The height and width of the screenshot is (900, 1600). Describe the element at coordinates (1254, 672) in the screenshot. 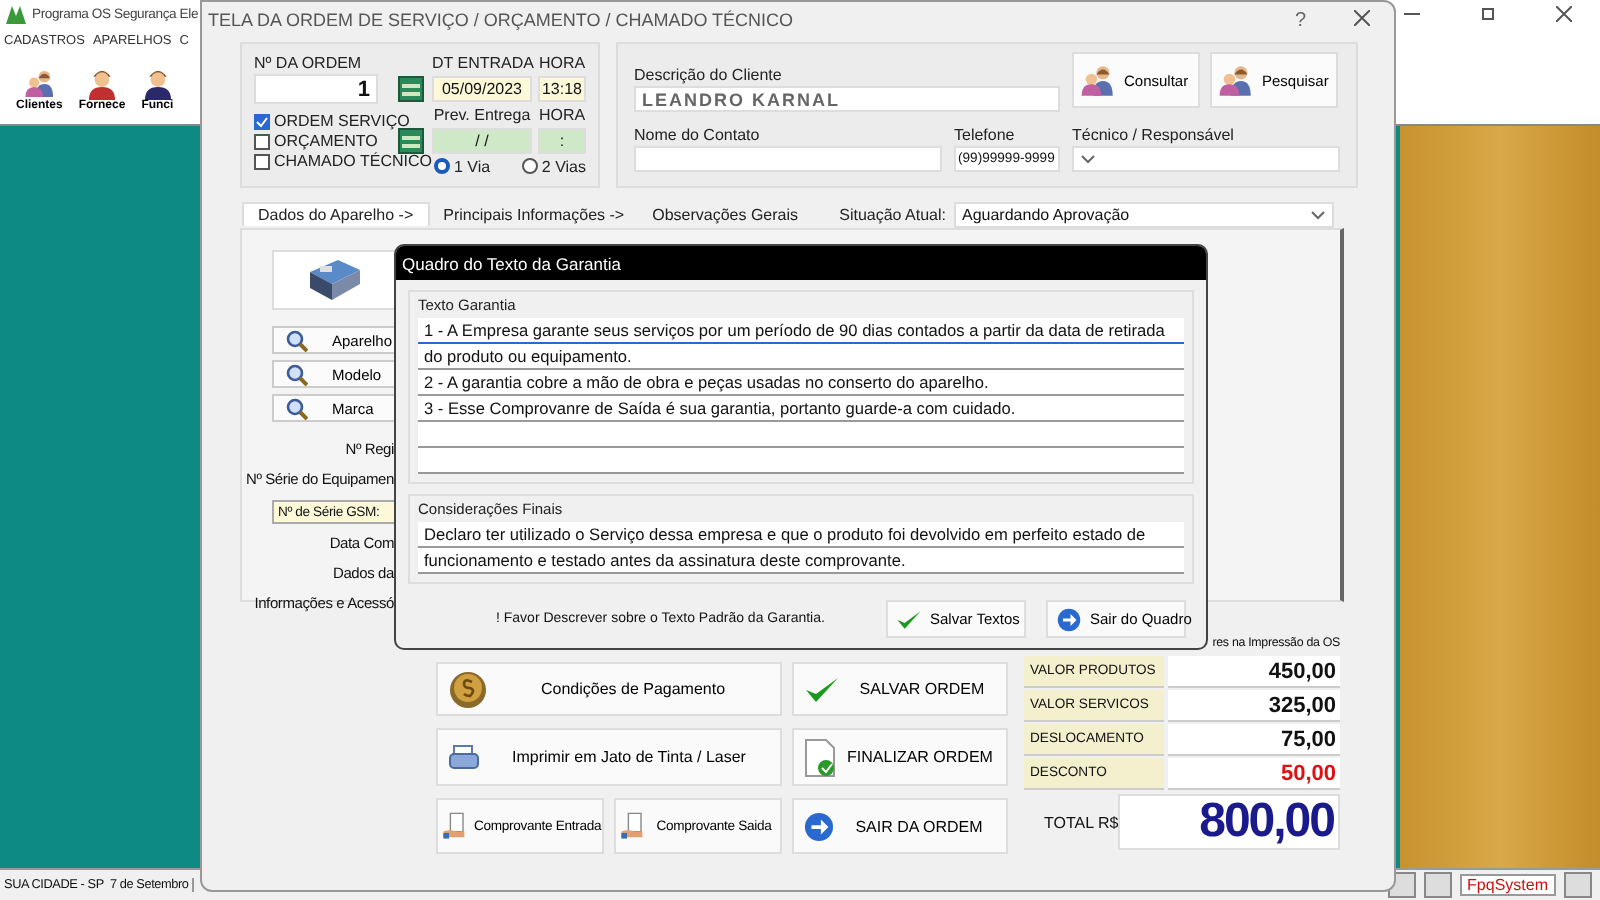

I see `total-row-value: 450,00` at that location.